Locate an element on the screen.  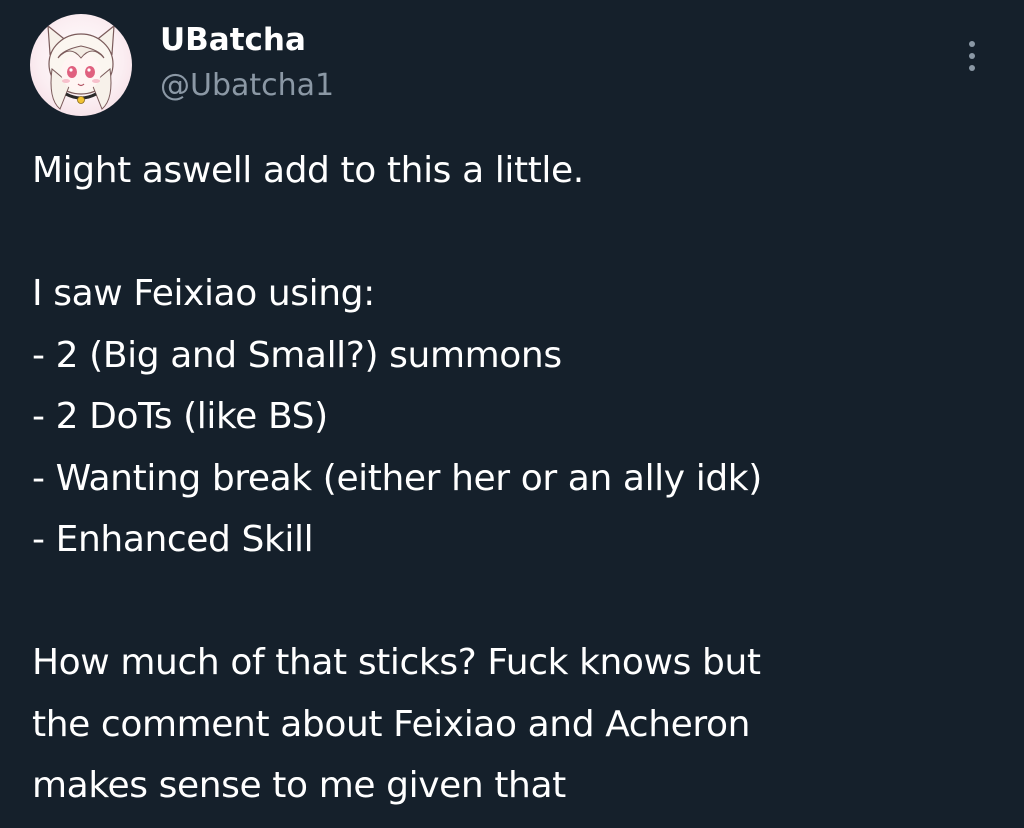
tweet-text-line: makes sense to me given that is located at coordinates (299, 785).